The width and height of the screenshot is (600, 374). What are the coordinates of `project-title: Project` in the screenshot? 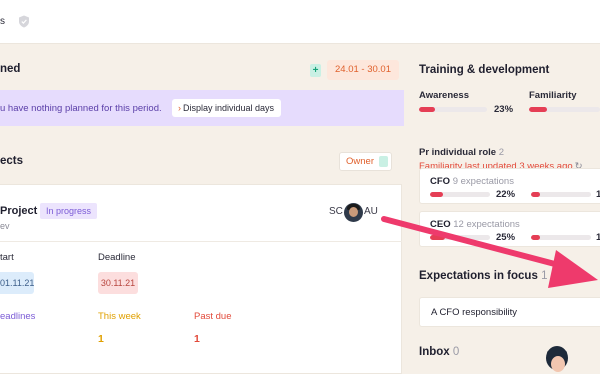 It's located at (18, 211).